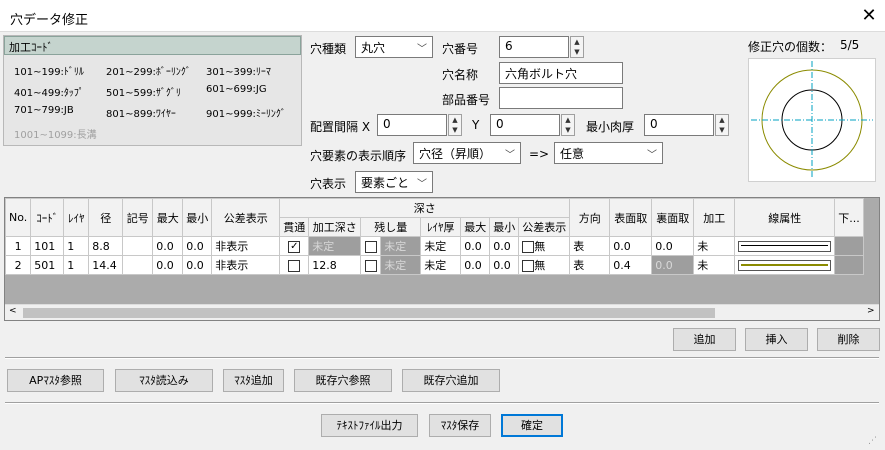 This screenshot has height=450, width=885. What do you see at coordinates (475, 227) in the screenshot?
I see `col-depth-max: 最大` at bounding box center [475, 227].